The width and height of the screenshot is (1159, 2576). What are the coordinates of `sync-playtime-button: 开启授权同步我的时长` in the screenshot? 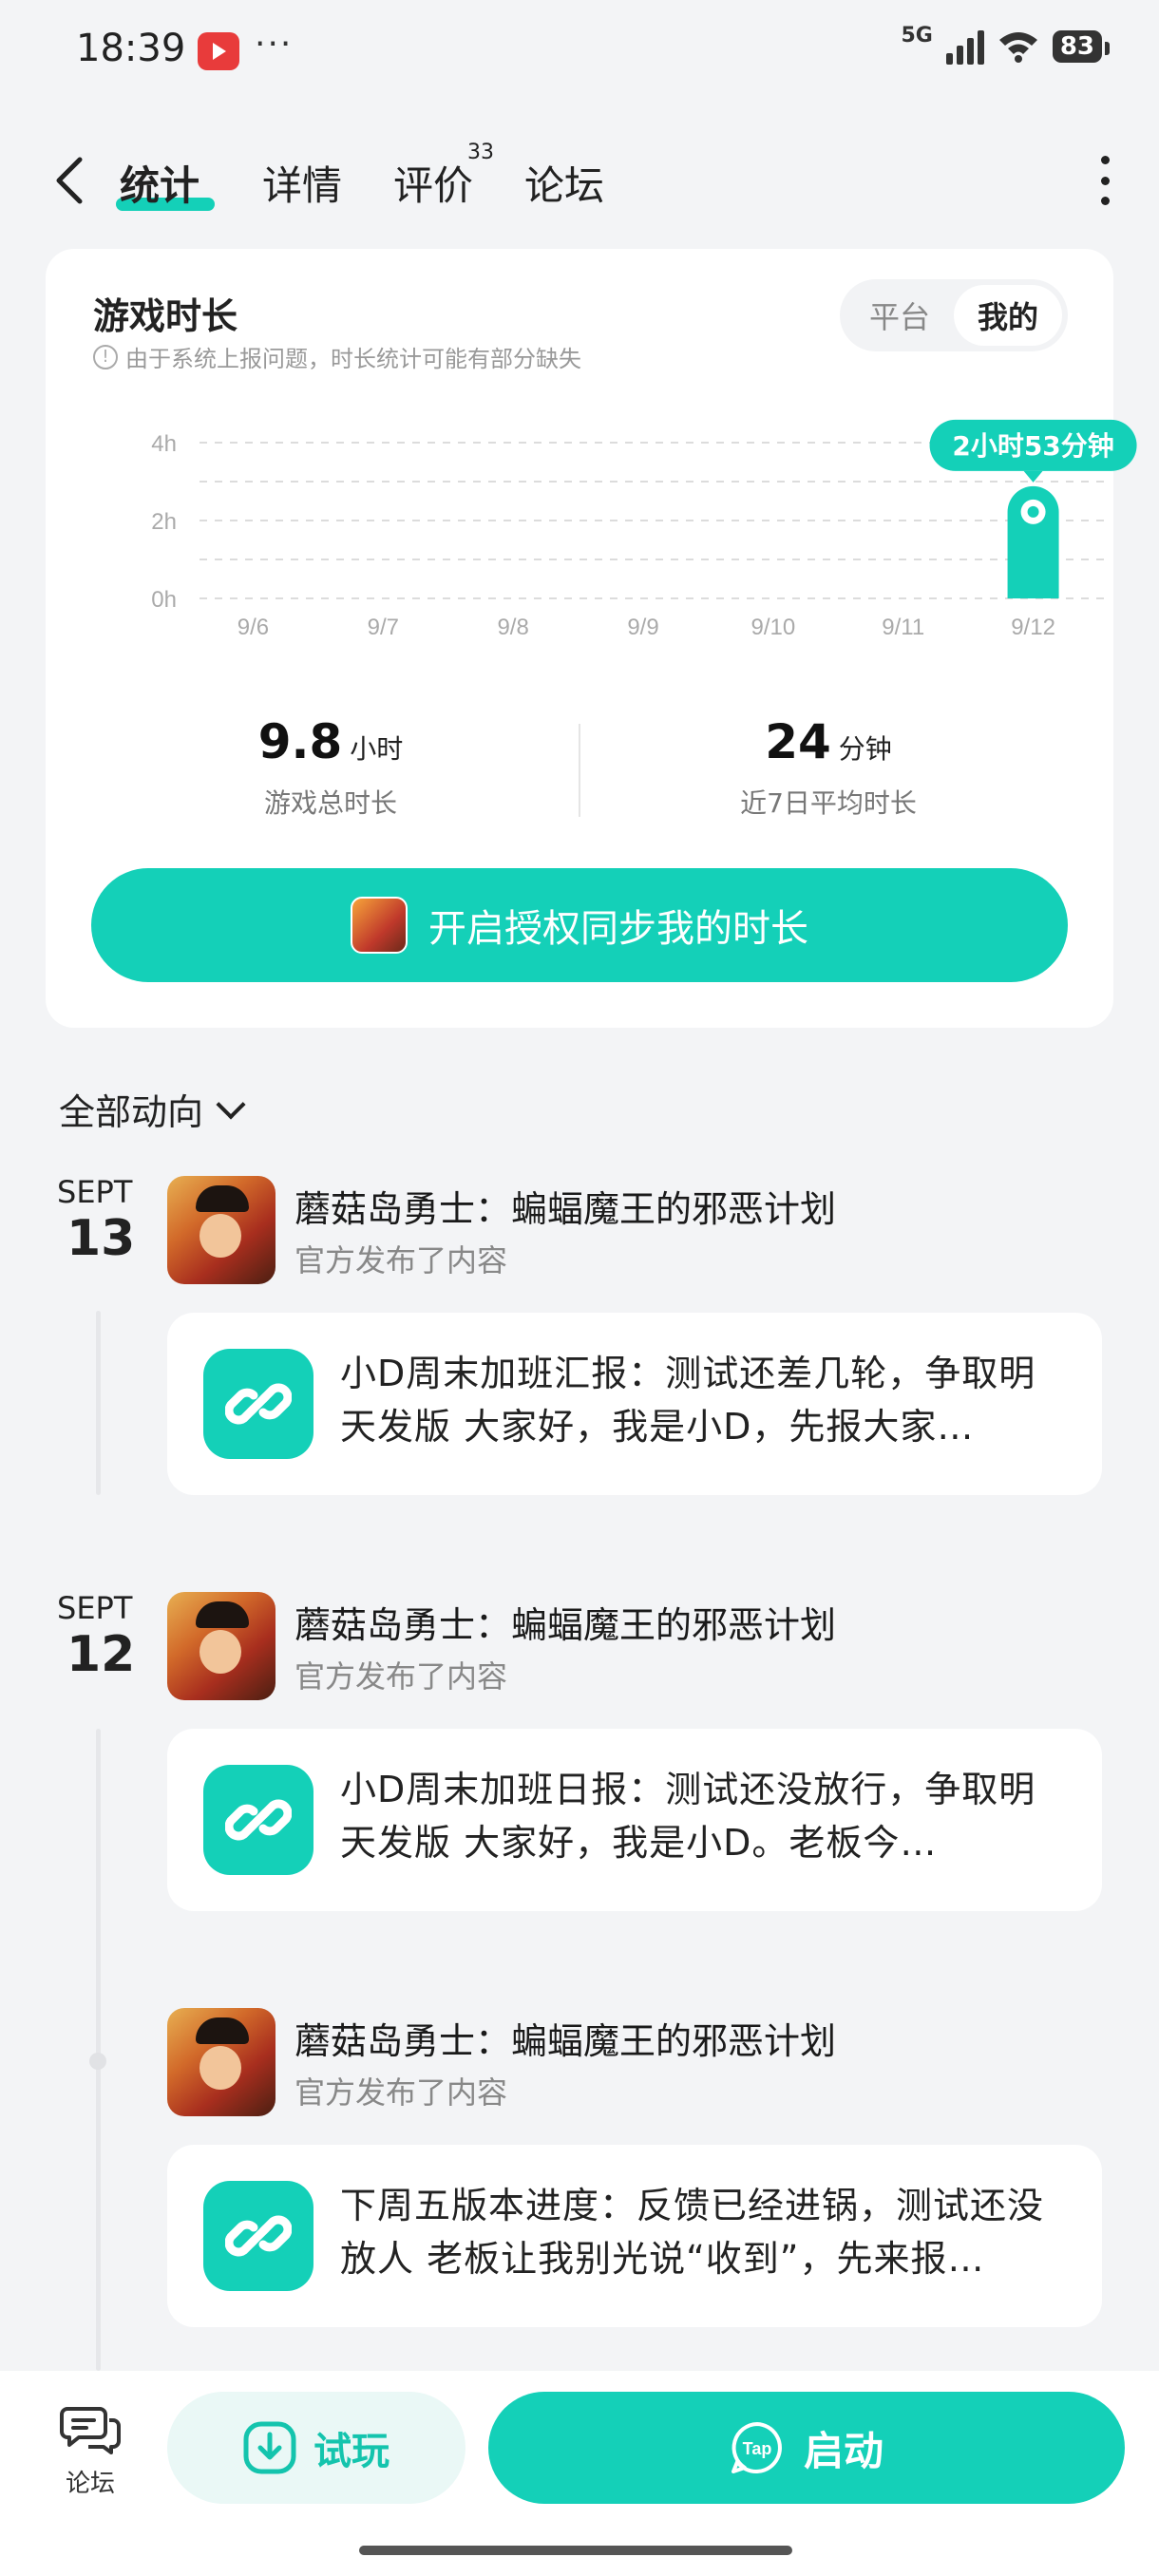 It's located at (579, 925).